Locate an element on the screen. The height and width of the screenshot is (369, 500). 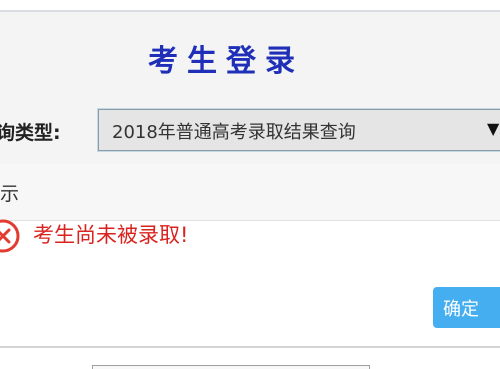
confirm-button: 确定 is located at coordinates (466, 307).